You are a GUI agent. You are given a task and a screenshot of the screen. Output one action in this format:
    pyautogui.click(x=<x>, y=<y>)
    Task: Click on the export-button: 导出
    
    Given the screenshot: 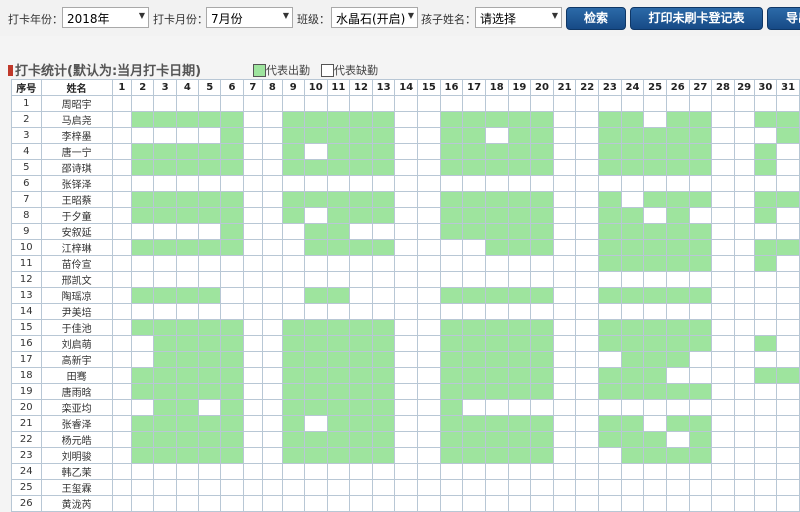 What is the action you would take?
    pyautogui.click(x=783, y=18)
    